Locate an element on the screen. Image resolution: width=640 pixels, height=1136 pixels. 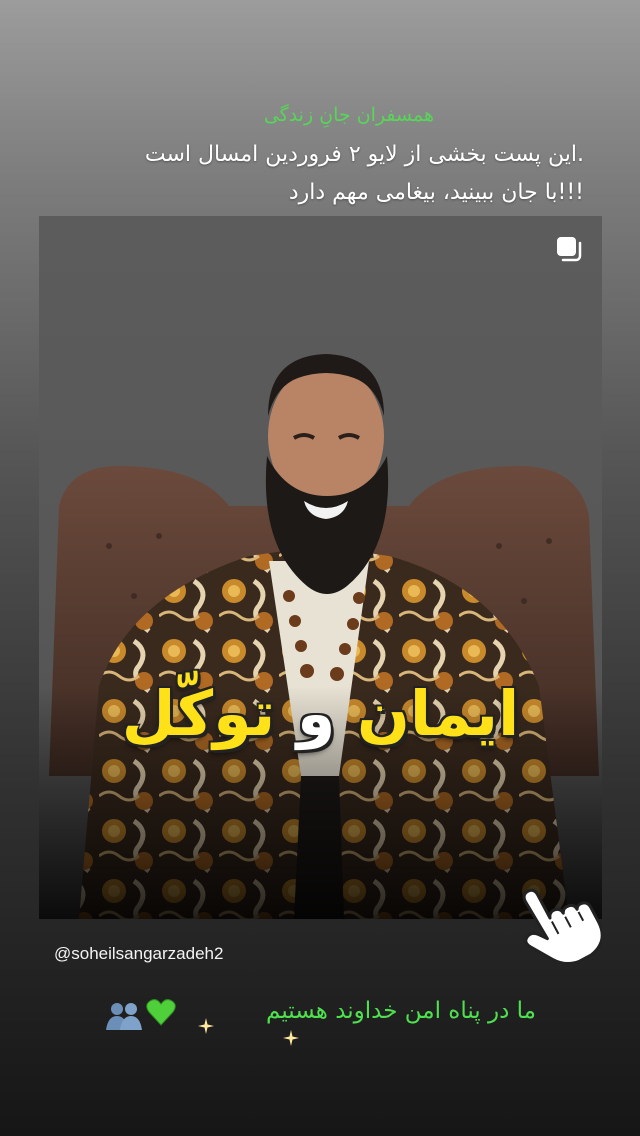
overlay-title-and: و is located at coordinates (316, 713).